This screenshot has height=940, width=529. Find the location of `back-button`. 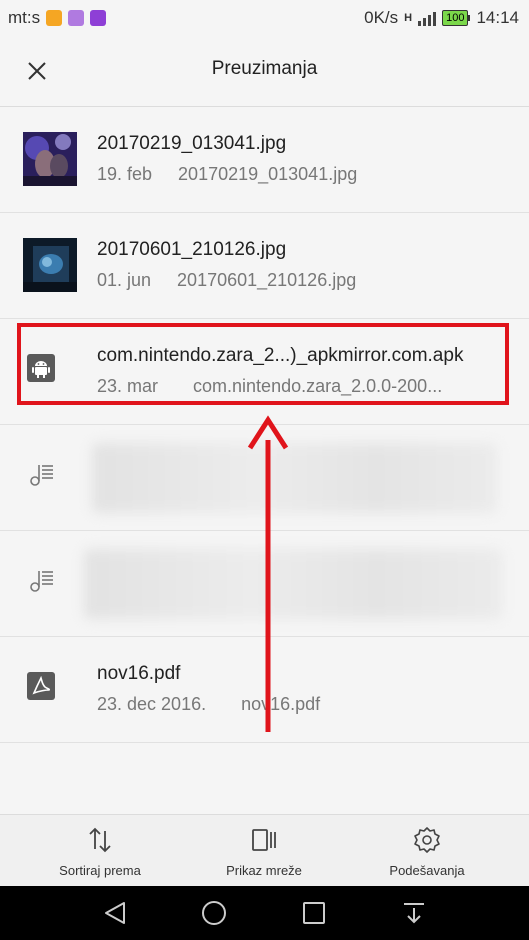

back-button is located at coordinates (115, 913).